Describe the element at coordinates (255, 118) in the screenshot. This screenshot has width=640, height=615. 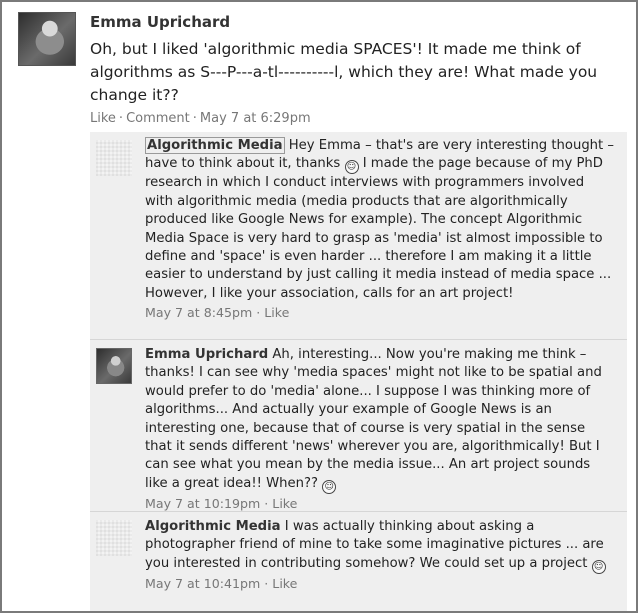
I see `post-timestamp: May 7 at 6:29pm` at that location.